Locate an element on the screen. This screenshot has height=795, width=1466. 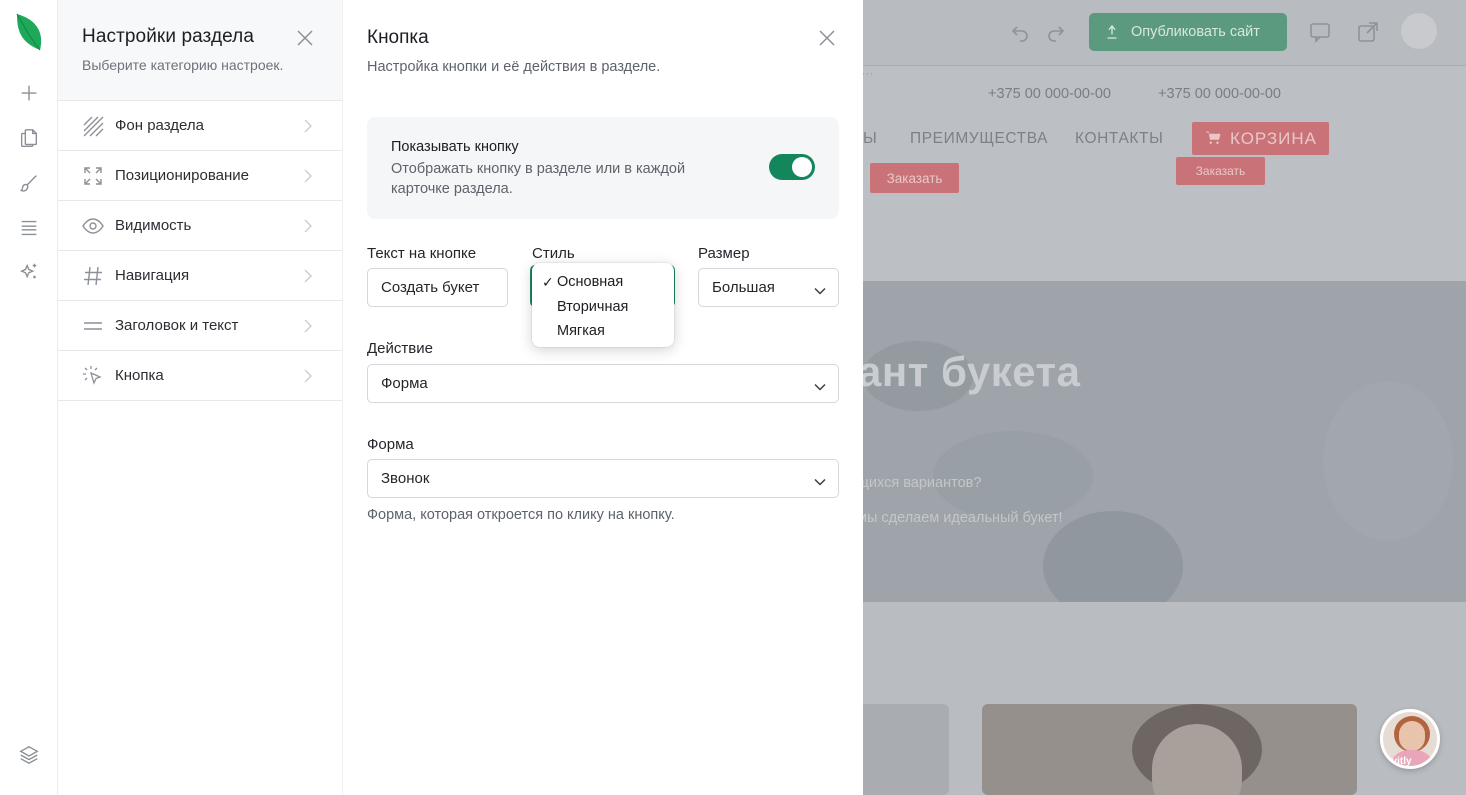
phone-number-2: +375 00 000-00-00 is located at coordinates (1219, 94).